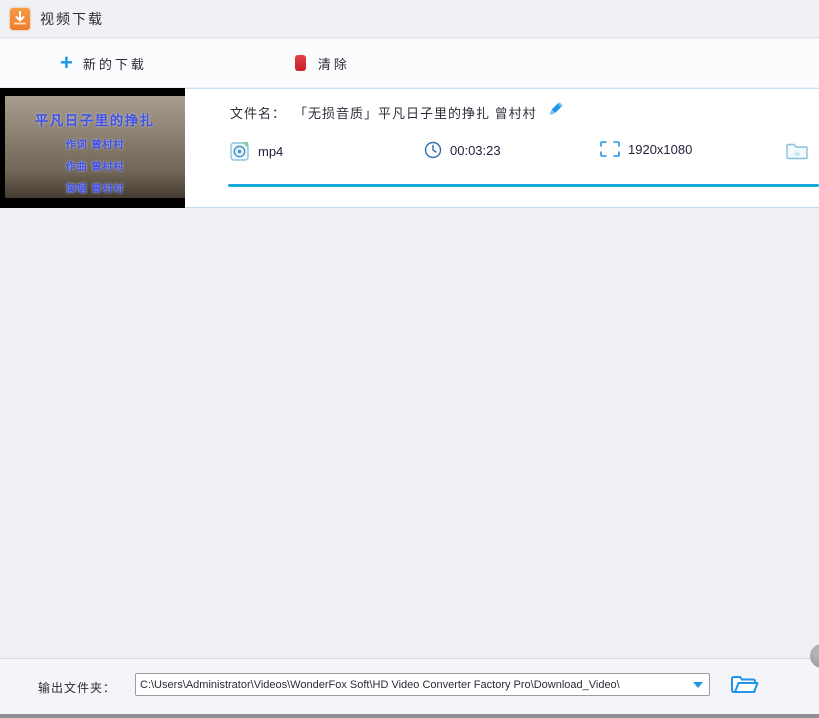 The height and width of the screenshot is (718, 819). I want to click on open-file-location-button, so click(797, 154).